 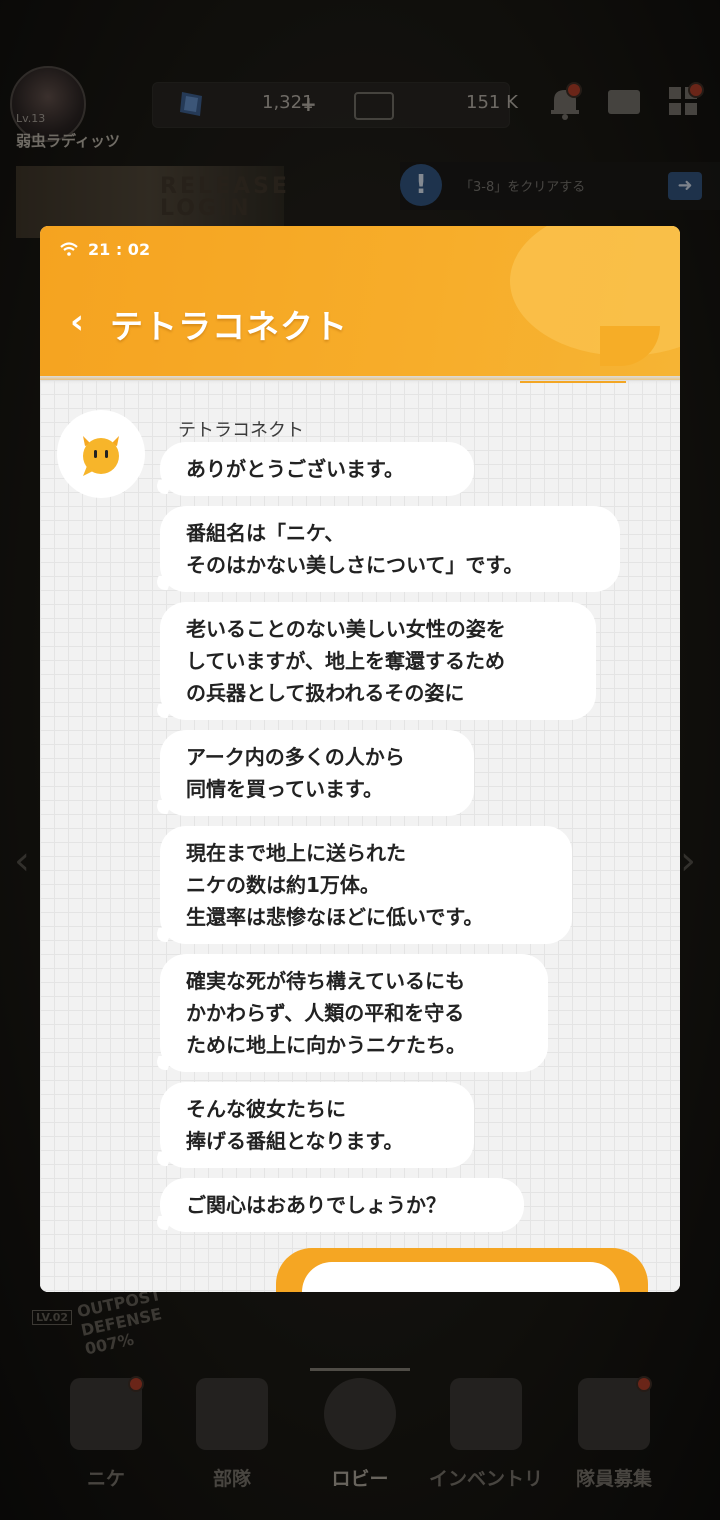 I want to click on tetra-mascot-icon, so click(x=101, y=456).